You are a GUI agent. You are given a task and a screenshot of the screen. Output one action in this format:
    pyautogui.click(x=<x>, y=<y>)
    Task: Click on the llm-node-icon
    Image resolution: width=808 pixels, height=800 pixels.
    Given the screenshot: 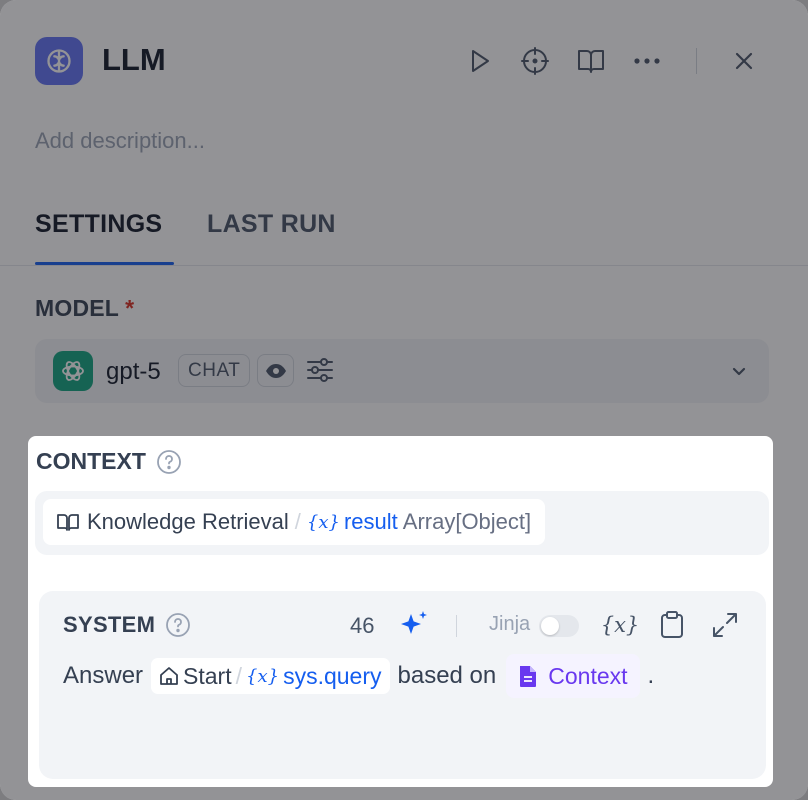 What is the action you would take?
    pyautogui.click(x=59, y=61)
    